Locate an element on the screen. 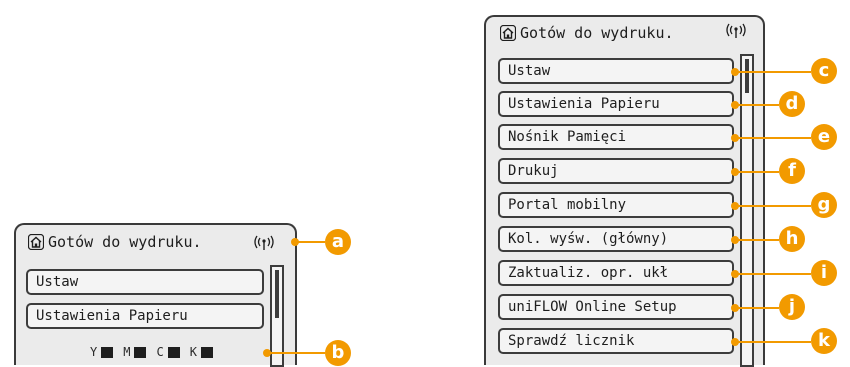 This screenshot has width=850, height=367. toner-label-m: M is located at coordinates (127, 352).